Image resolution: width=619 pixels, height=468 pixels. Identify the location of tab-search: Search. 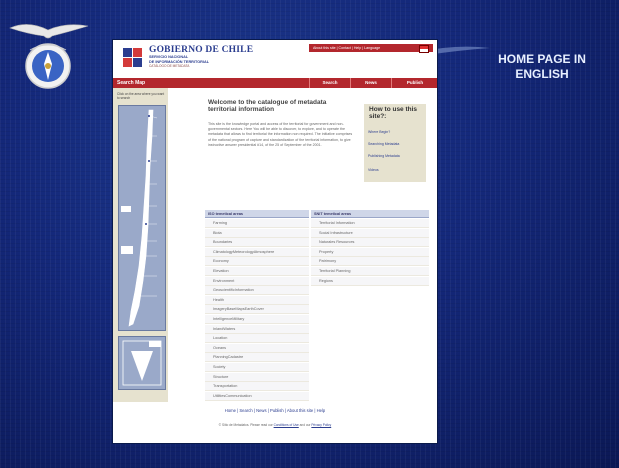
(329, 83).